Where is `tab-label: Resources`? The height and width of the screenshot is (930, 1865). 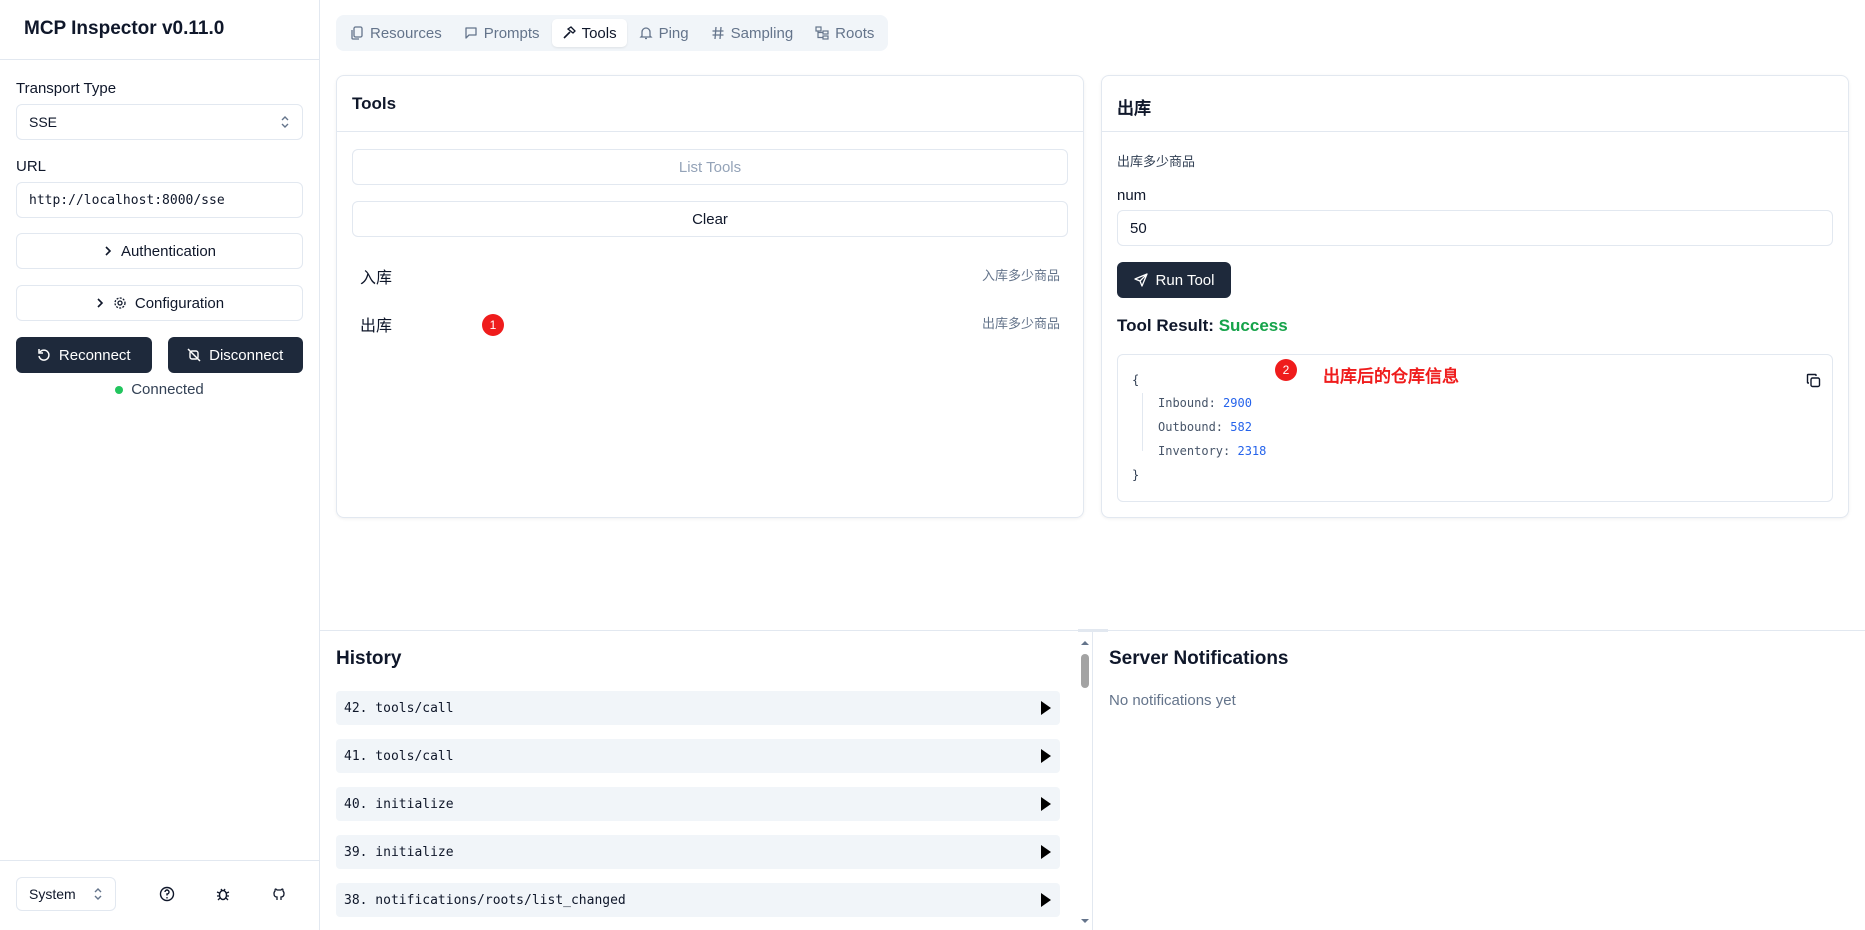
tab-label: Resources is located at coordinates (406, 33).